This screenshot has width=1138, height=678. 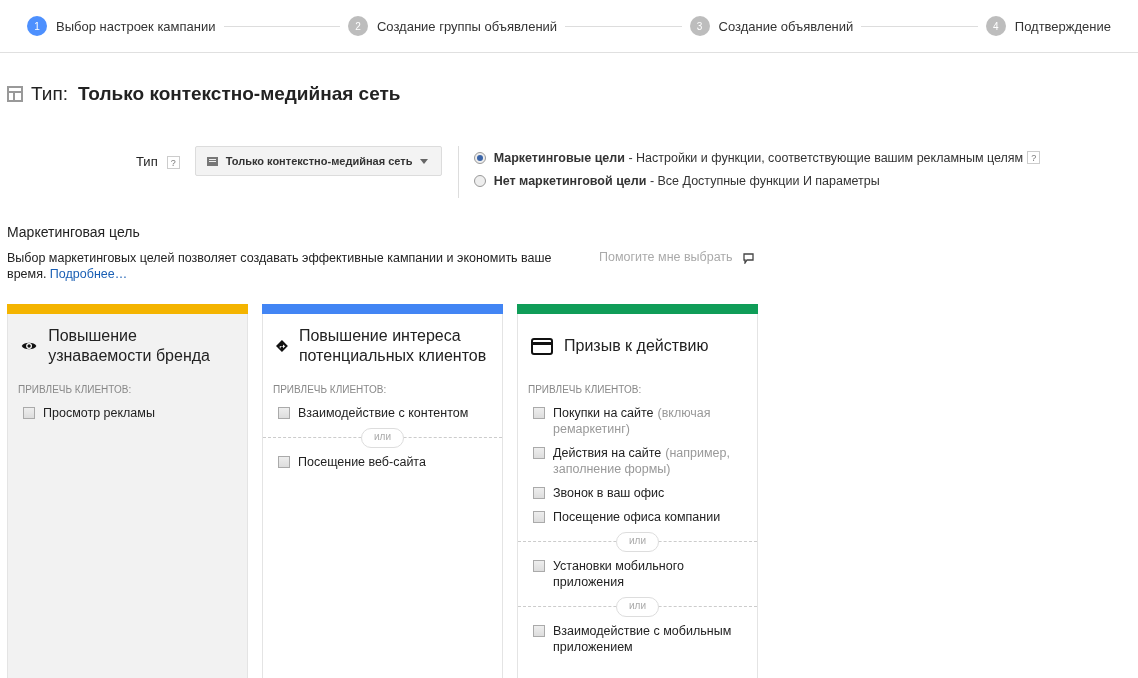 I want to click on credit-card-icon, so click(x=542, y=346).